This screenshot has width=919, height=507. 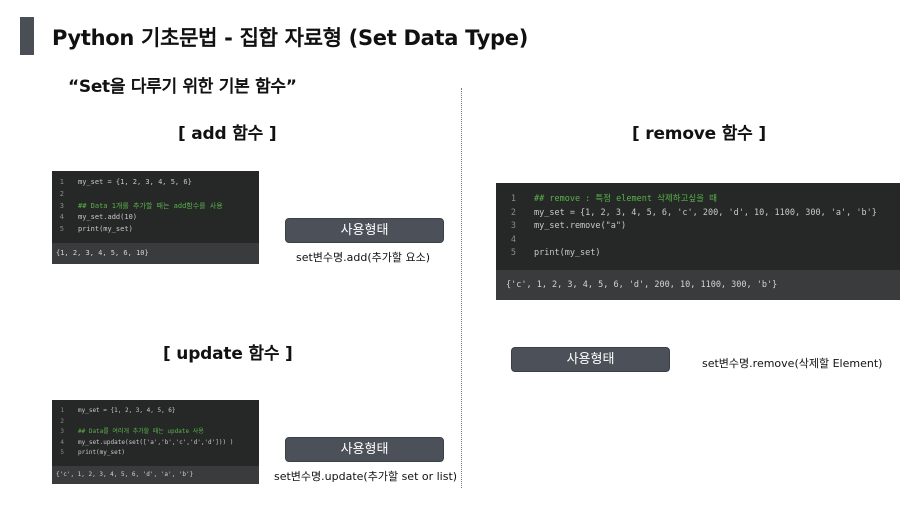 What do you see at coordinates (461, 288) in the screenshot?
I see `column-divider` at bounding box center [461, 288].